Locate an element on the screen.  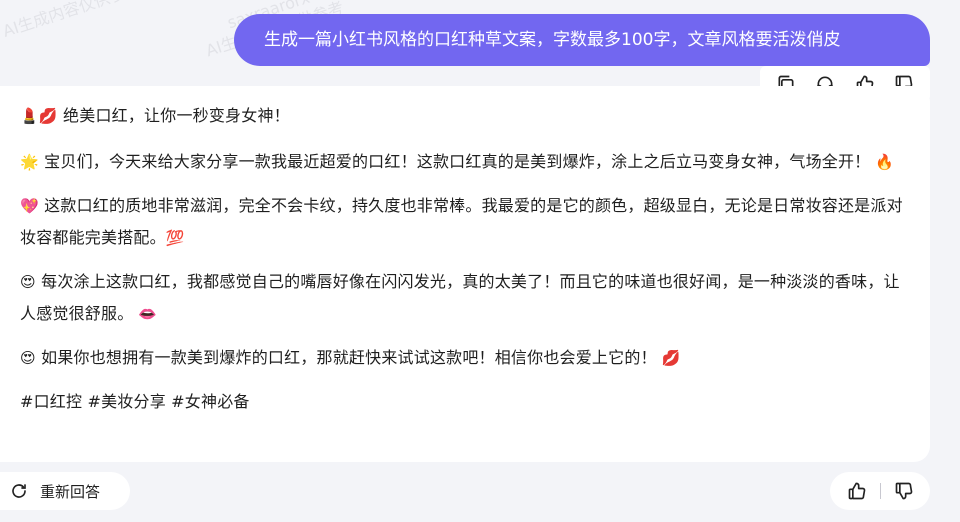
user-message-text: 生成一篇小红书风格的口红种草文案，字数最多100字，文章风格要活泼俏皮 is located at coordinates (552, 40).